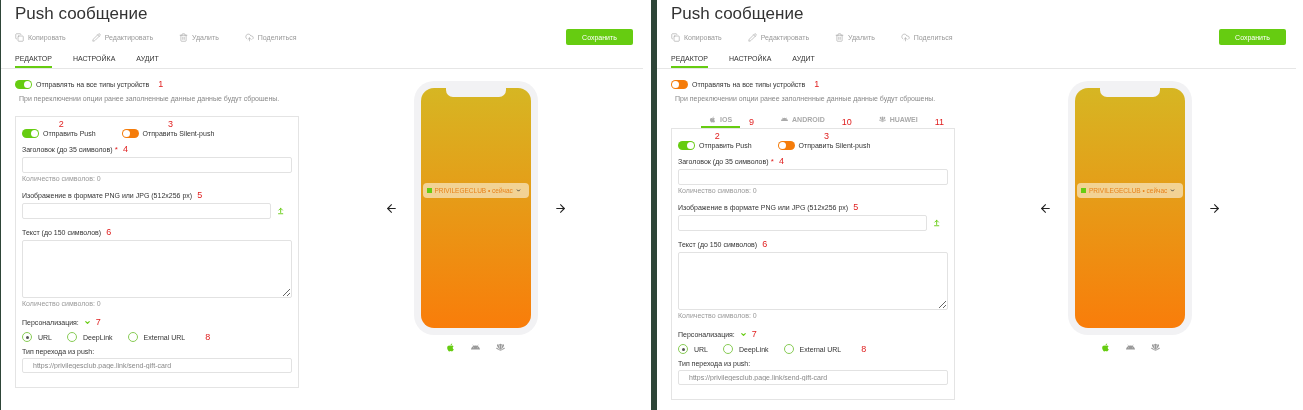 Image resolution: width=1303 pixels, height=410 pixels. What do you see at coordinates (752, 122) in the screenshot?
I see `annotation-number: 9` at bounding box center [752, 122].